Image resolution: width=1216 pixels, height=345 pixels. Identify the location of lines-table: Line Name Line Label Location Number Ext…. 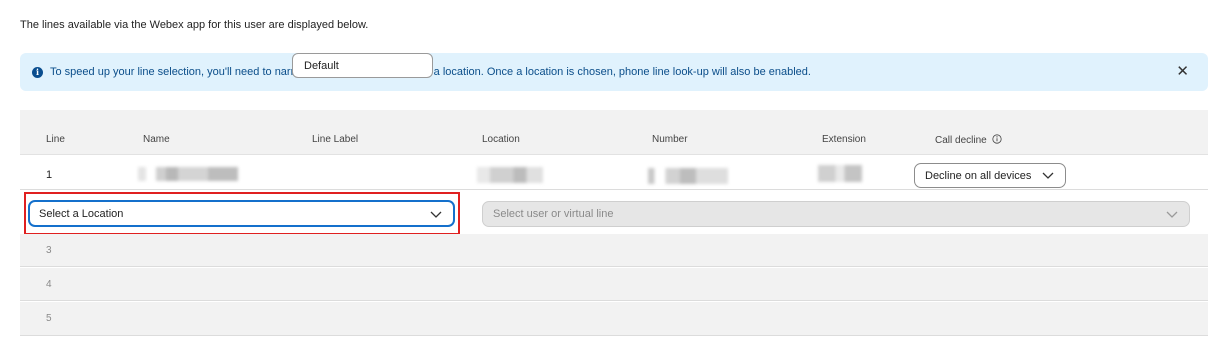
(614, 132).